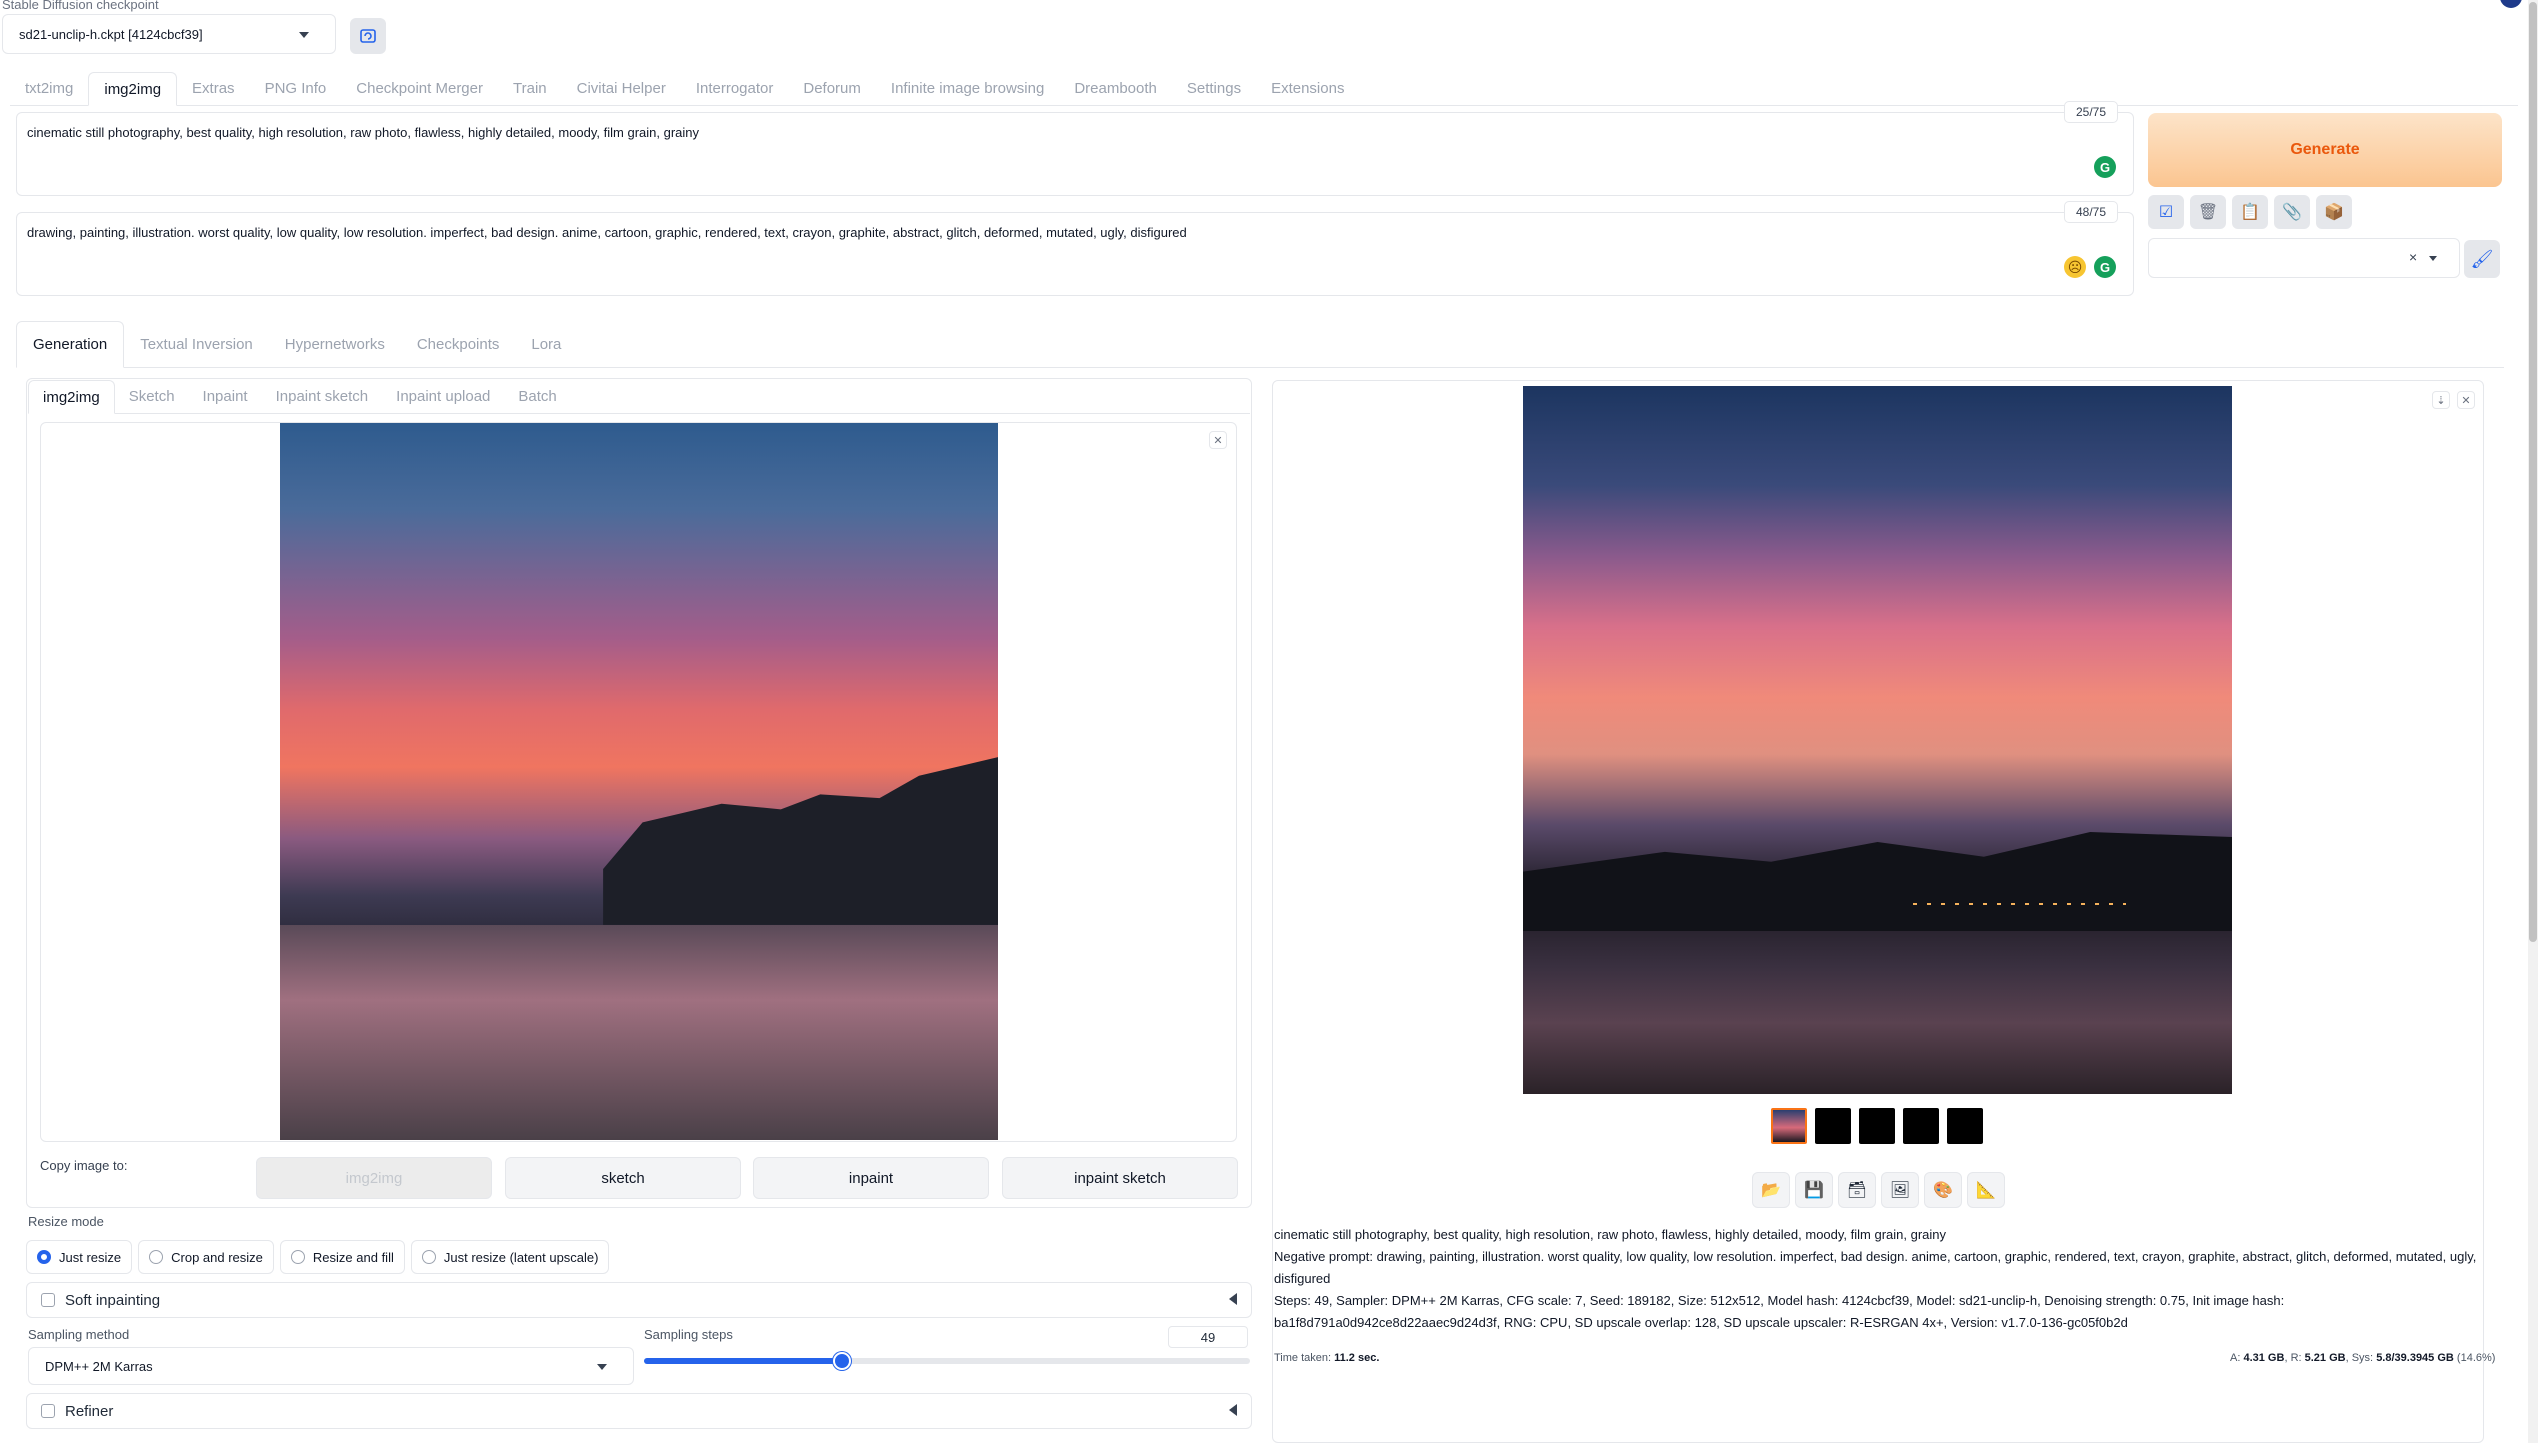  I want to click on tab-lora: Lora, so click(546, 344).